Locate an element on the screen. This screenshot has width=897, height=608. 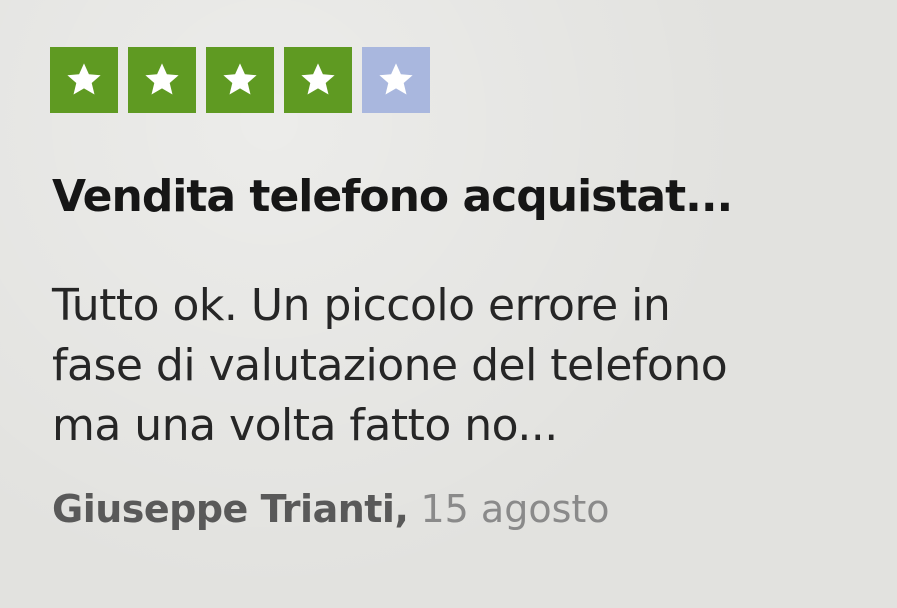
review-author: Giuseppe Trianti is located at coordinates (223, 509).